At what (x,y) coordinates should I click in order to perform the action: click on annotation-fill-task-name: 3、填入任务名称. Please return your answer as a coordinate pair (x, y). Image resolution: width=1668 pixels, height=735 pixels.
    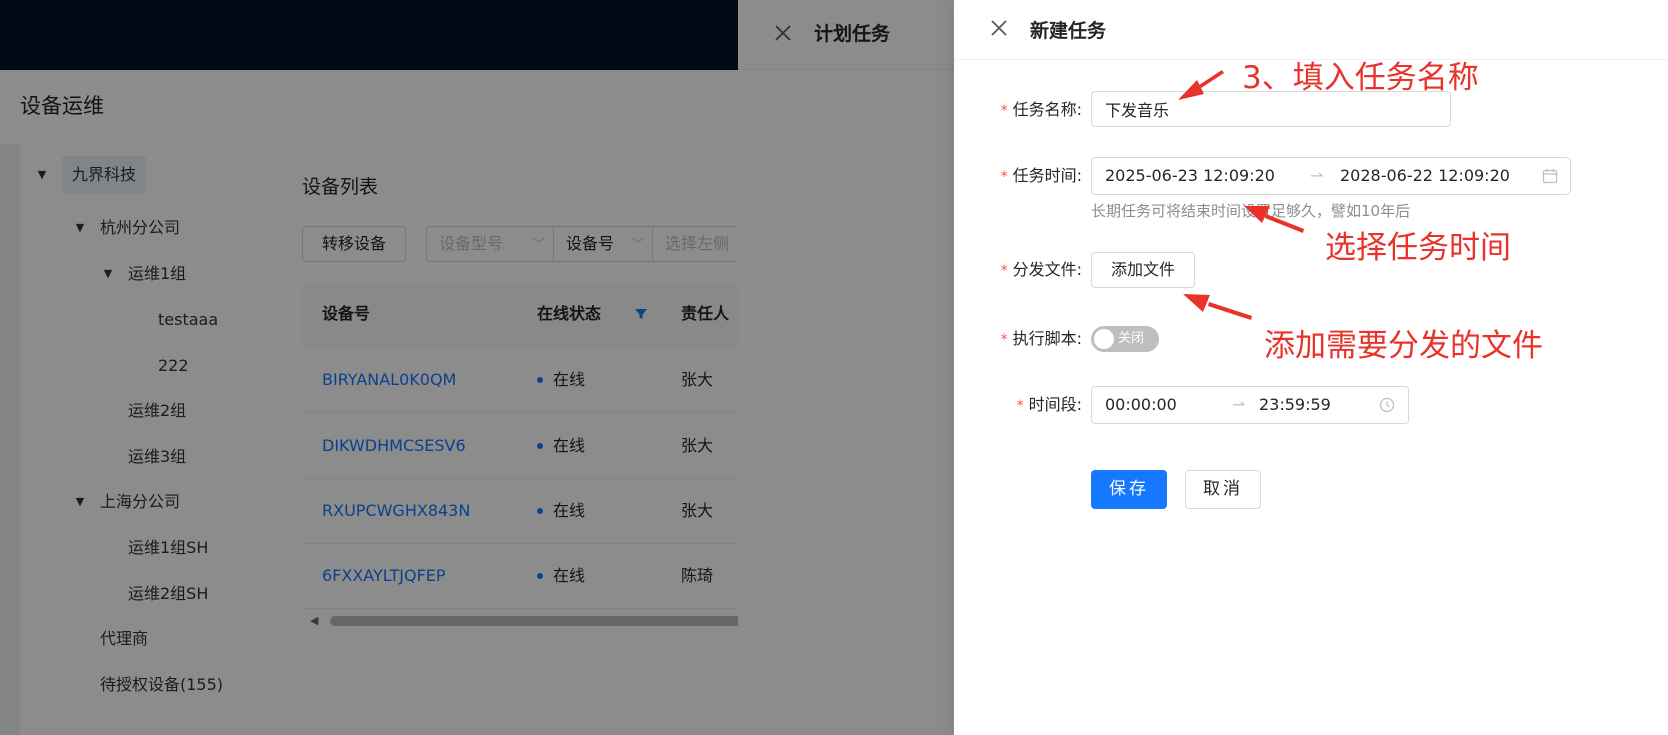
    Looking at the image, I should click on (1360, 78).